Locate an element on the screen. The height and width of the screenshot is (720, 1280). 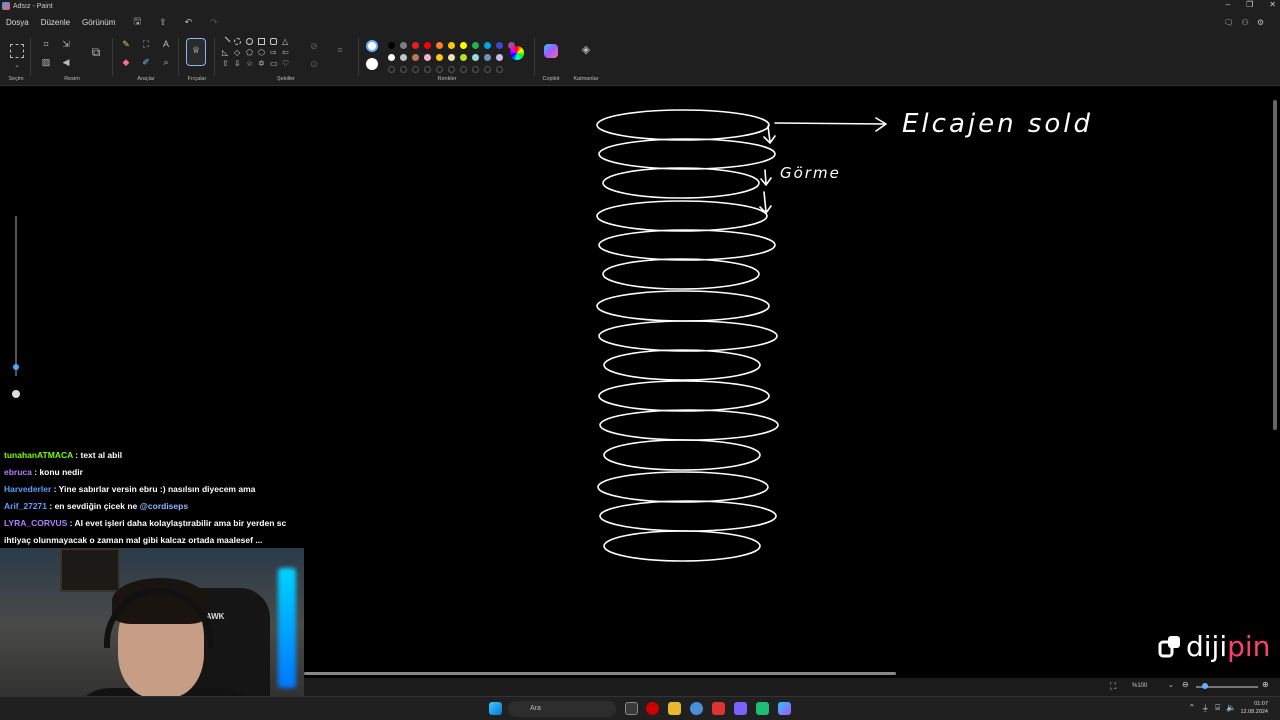
text-icon: A is located at coordinates (166, 44).